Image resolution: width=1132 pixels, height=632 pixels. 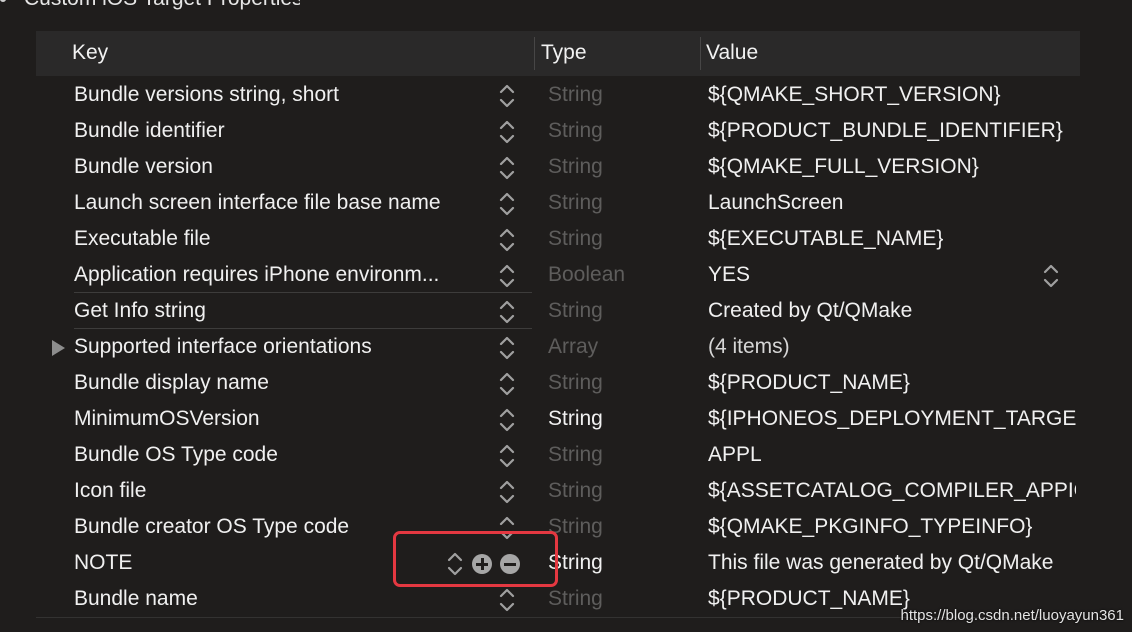 I want to click on highlight-annotation-box, so click(x=475, y=559).